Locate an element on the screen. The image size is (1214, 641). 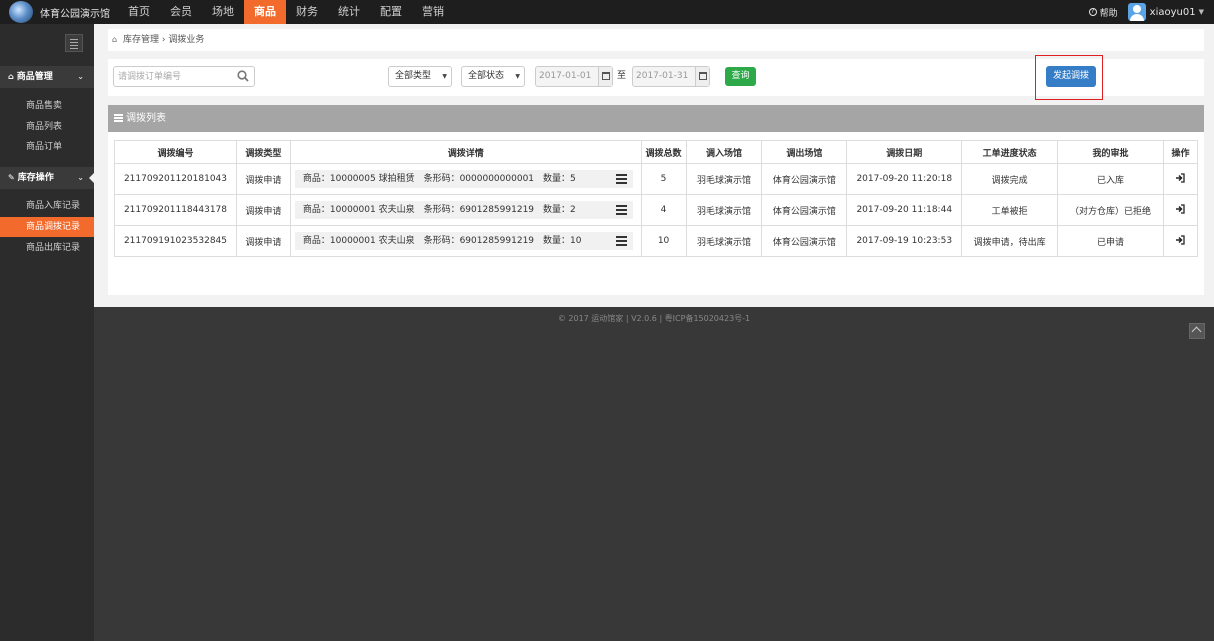
cell-transfer-id: 211709191023532845 is located at coordinates (175, 241).